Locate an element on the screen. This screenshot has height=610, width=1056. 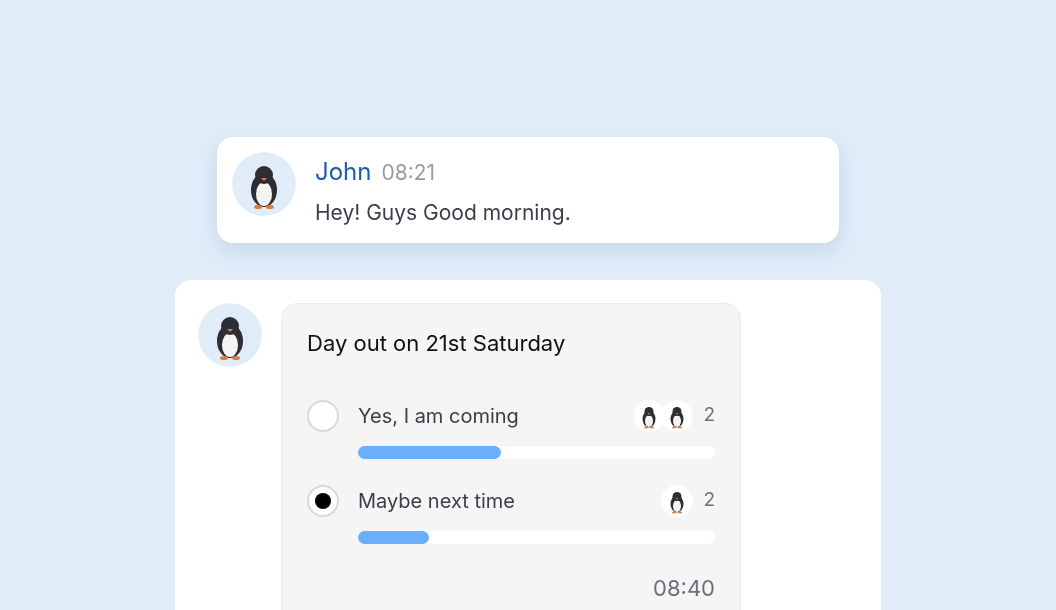
option-label: Maybe next time is located at coordinates (437, 501).